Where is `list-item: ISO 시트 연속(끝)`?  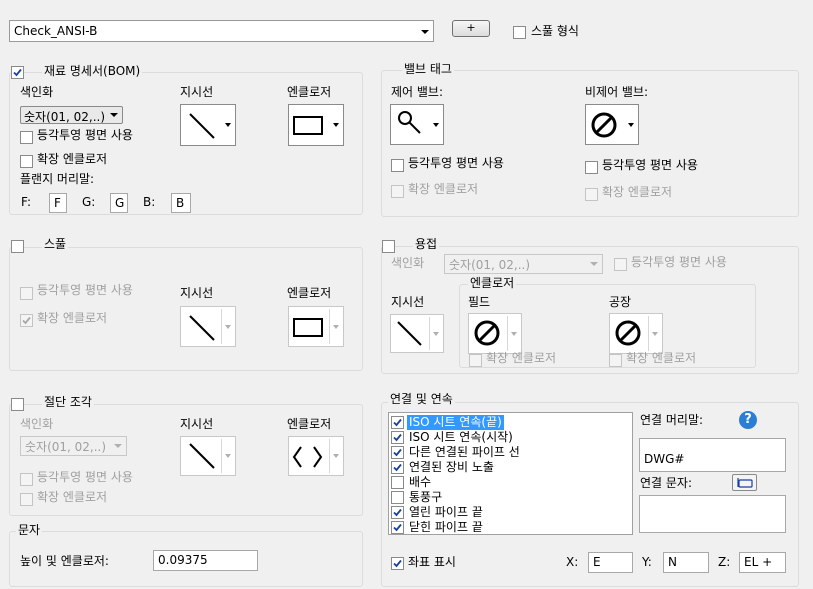 list-item: ISO 시트 연속(끝) is located at coordinates (510, 422).